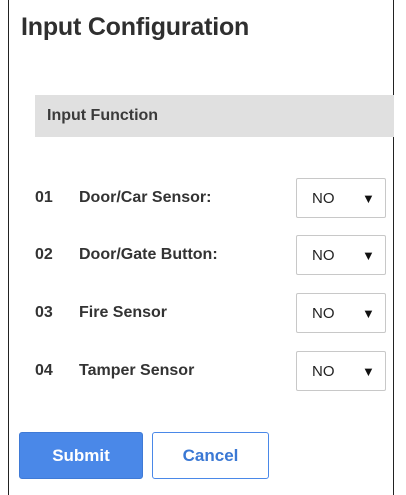  I want to click on input-number: 02, so click(44, 254).